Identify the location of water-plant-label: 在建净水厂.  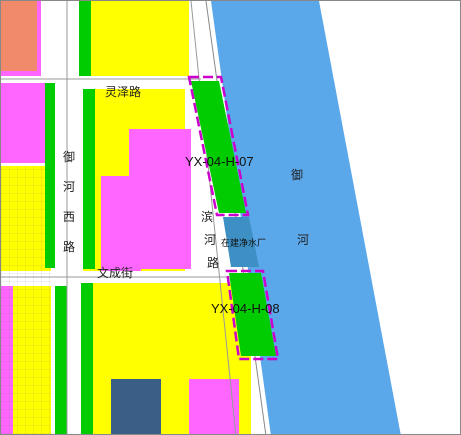
(243, 243).